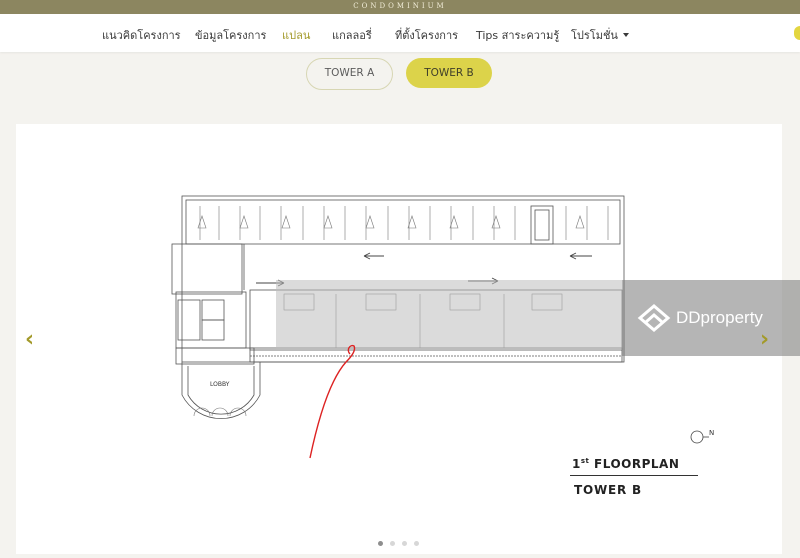 The height and width of the screenshot is (558, 800). I want to click on ddproperty-logo-icon, so click(654, 318).